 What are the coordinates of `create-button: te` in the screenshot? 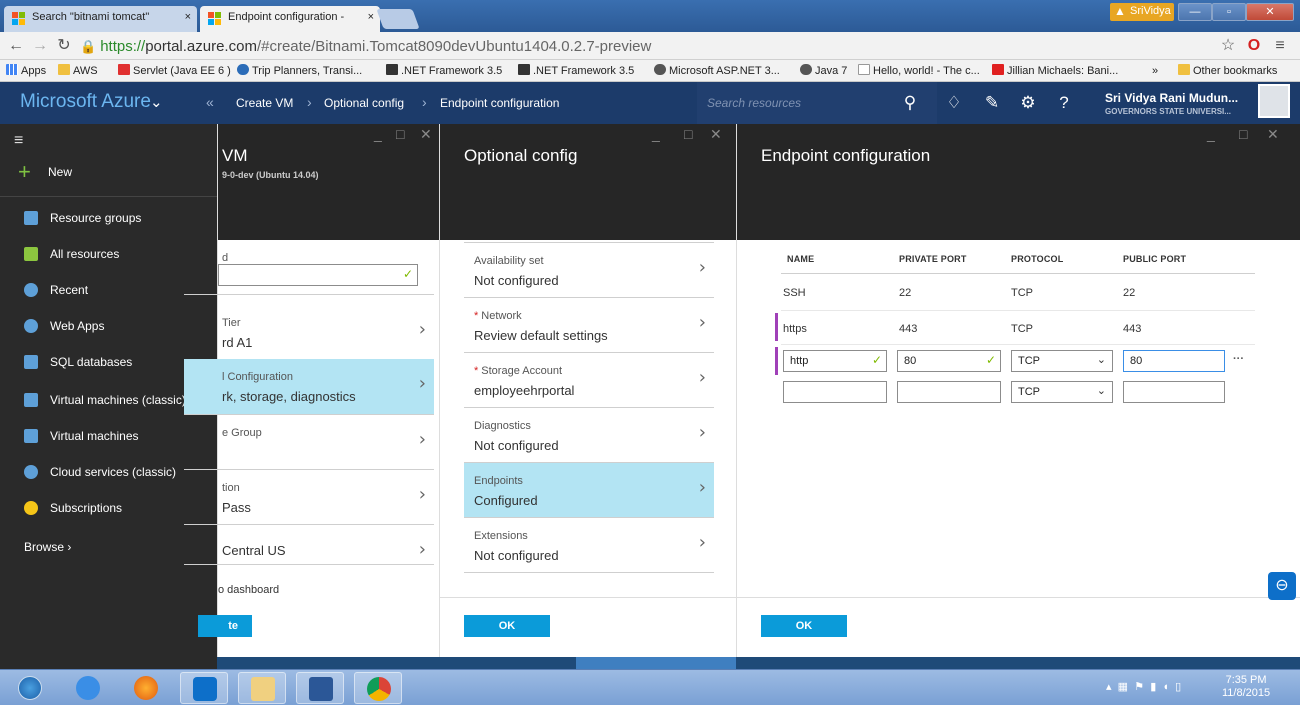 It's located at (225, 626).